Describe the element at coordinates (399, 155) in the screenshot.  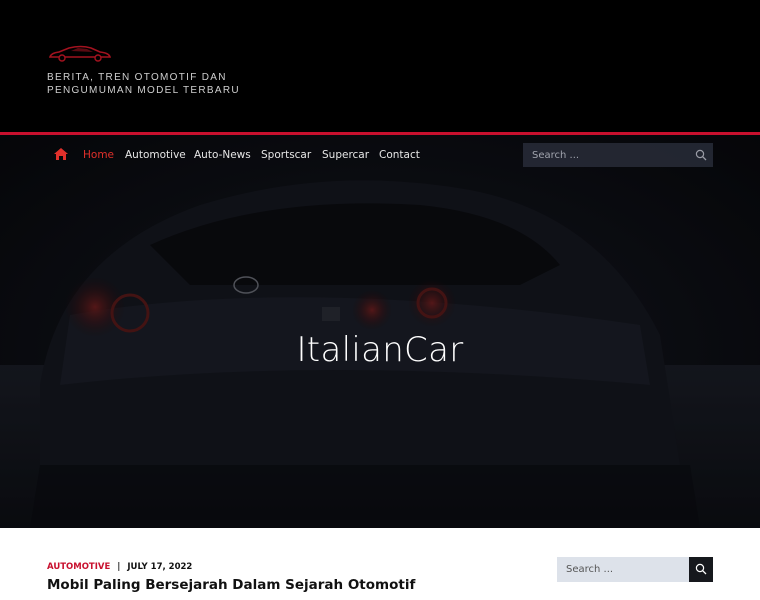
I see `nav-item-contact: Contact` at that location.